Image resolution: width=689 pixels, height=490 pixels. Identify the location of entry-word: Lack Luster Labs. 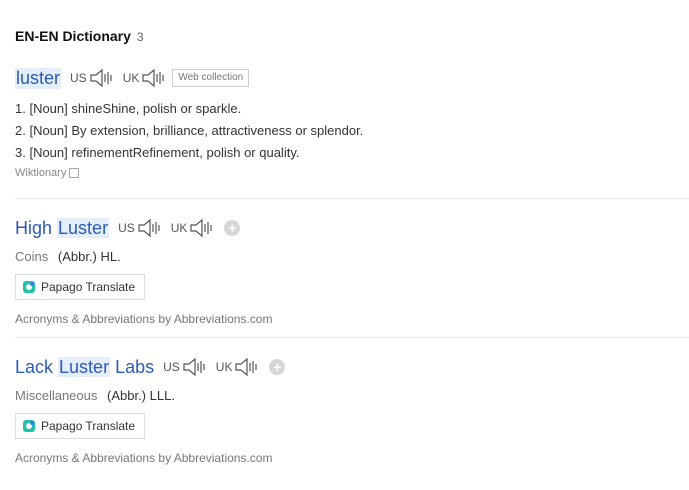
(85, 367).